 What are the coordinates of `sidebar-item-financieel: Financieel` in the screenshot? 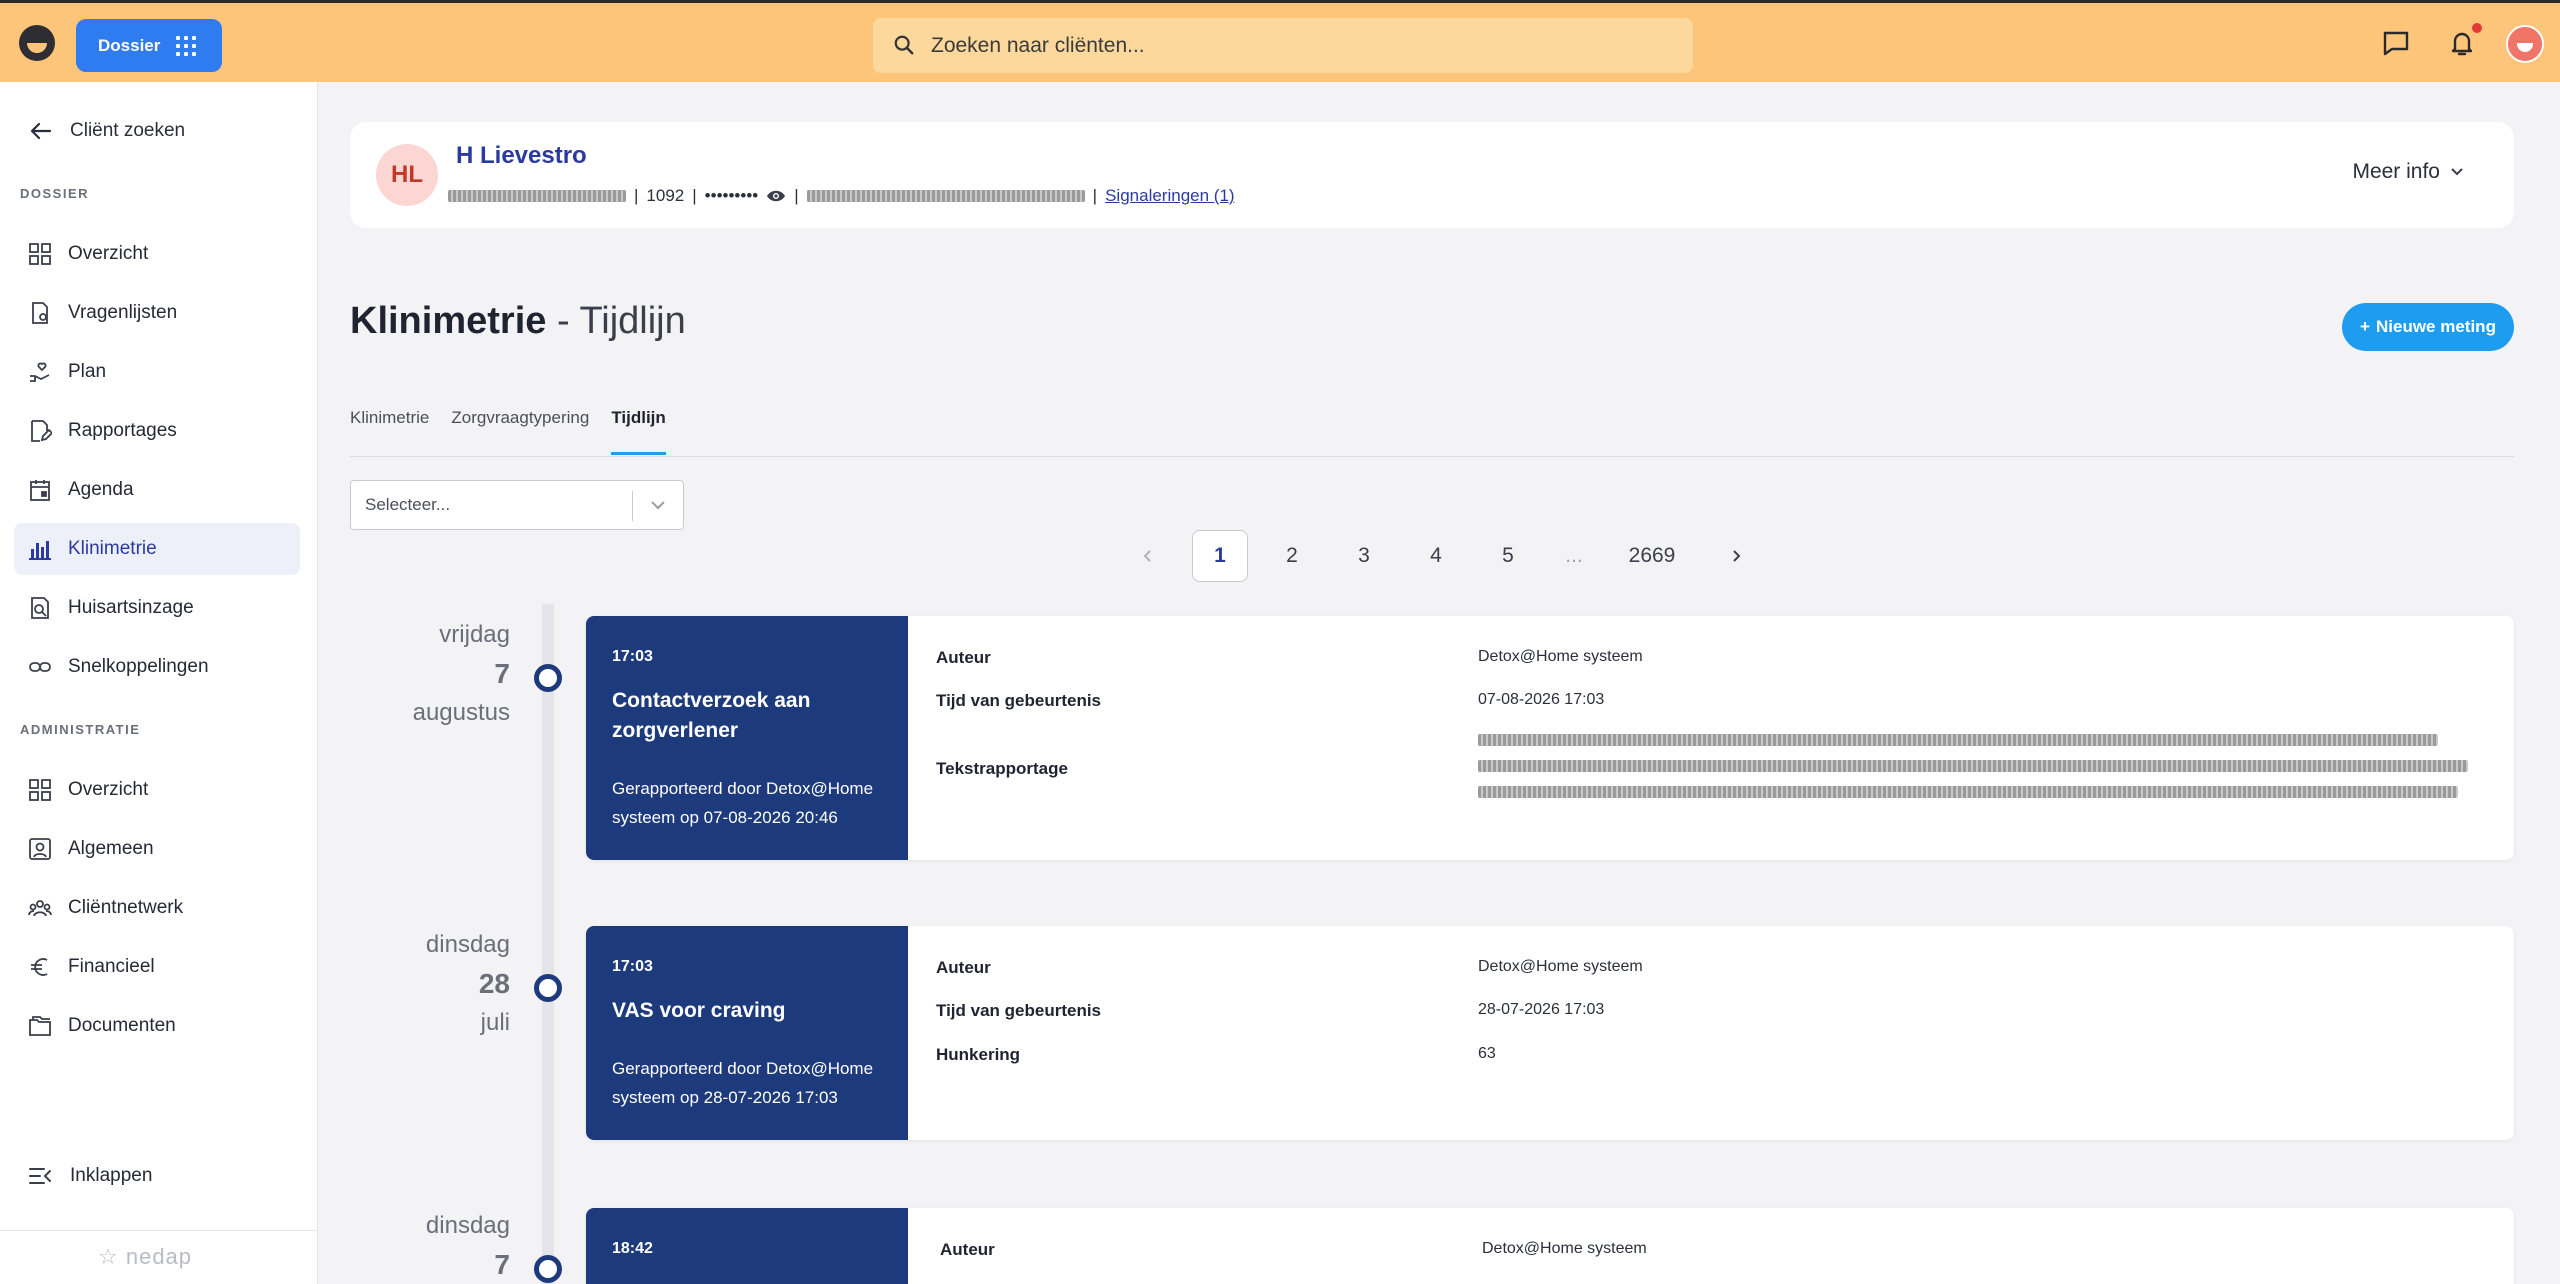 It's located at (157, 967).